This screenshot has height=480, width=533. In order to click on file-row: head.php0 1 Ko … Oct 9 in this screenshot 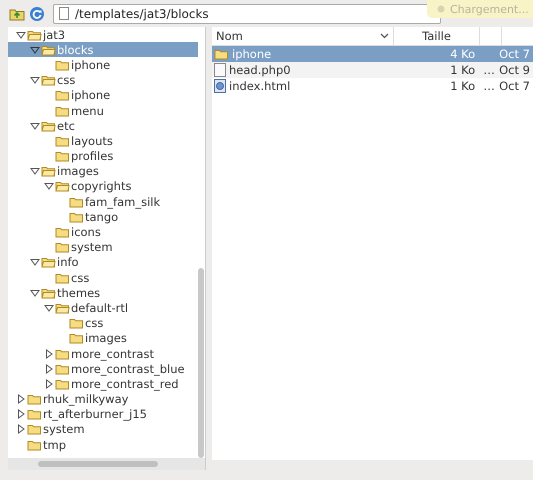, I will do `click(372, 70)`.